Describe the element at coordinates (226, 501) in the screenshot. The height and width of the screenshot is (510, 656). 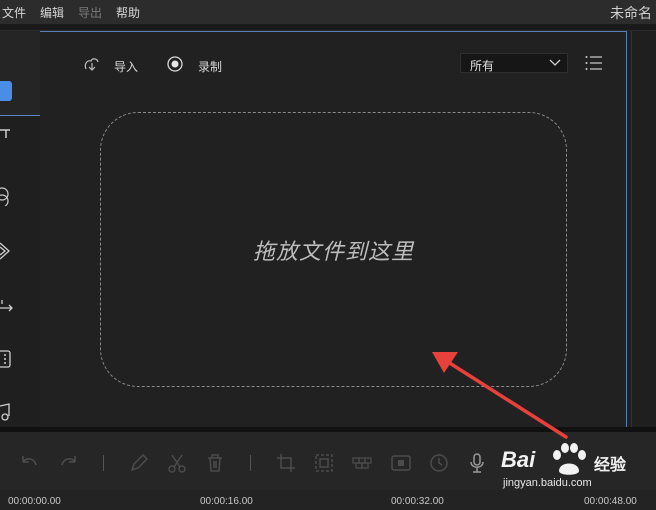
I see `timecode-1: 00:00:16.00` at that location.